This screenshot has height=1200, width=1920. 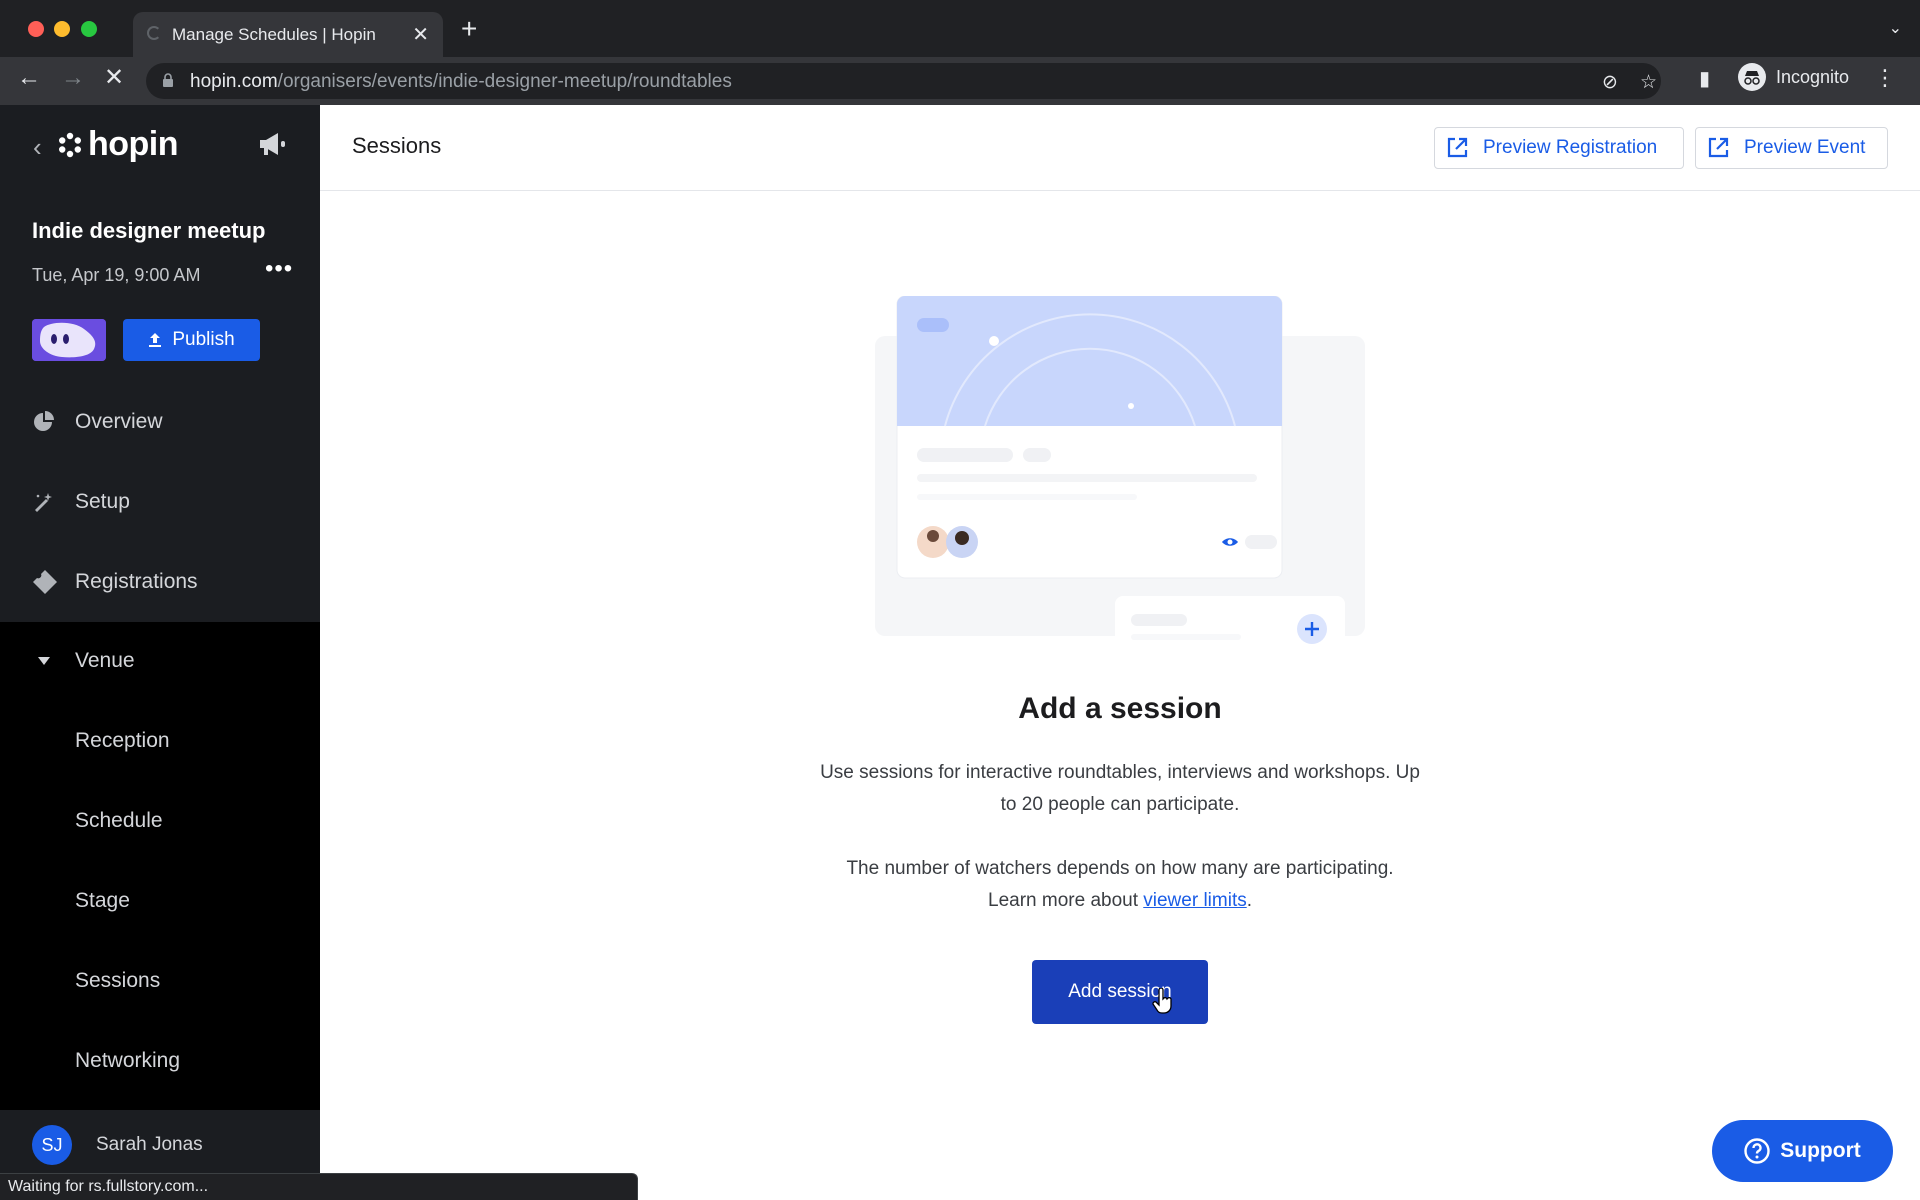 I want to click on browser-menu-icon: ⋮, so click(x=1885, y=78).